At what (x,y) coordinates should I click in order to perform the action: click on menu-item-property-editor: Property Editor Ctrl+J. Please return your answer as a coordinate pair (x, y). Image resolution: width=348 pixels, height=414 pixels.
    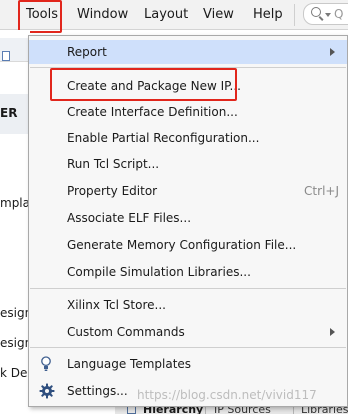
    Looking at the image, I should click on (188, 191).